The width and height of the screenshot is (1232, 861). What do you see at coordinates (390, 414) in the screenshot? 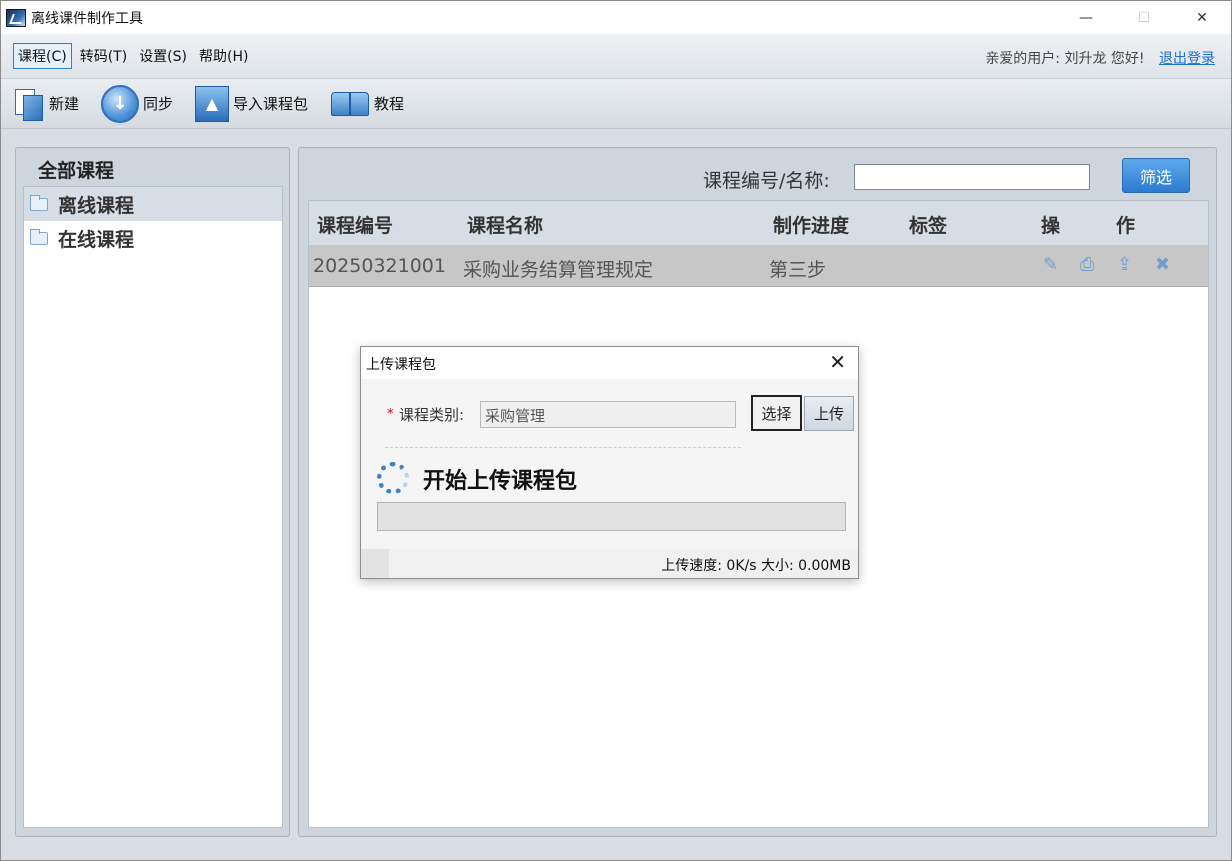
I see `required-mark: *` at bounding box center [390, 414].